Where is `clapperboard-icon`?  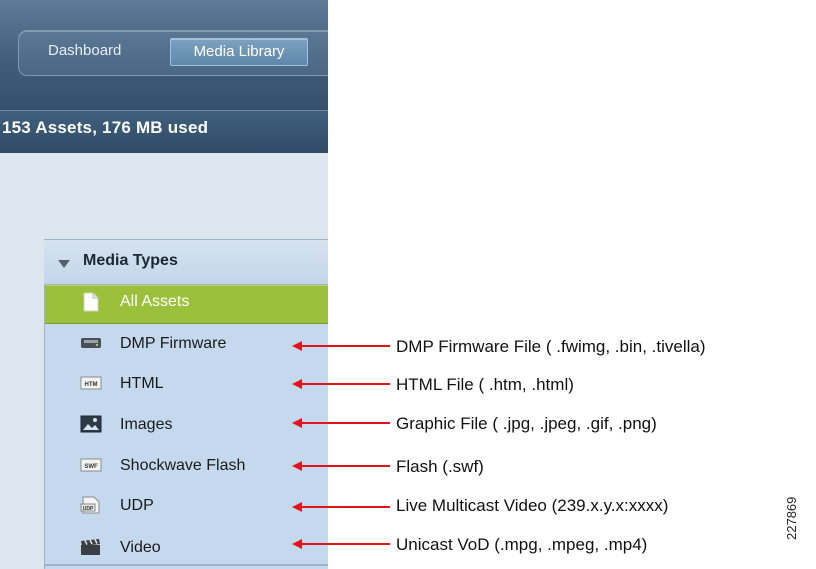 clapperboard-icon is located at coordinates (91, 547).